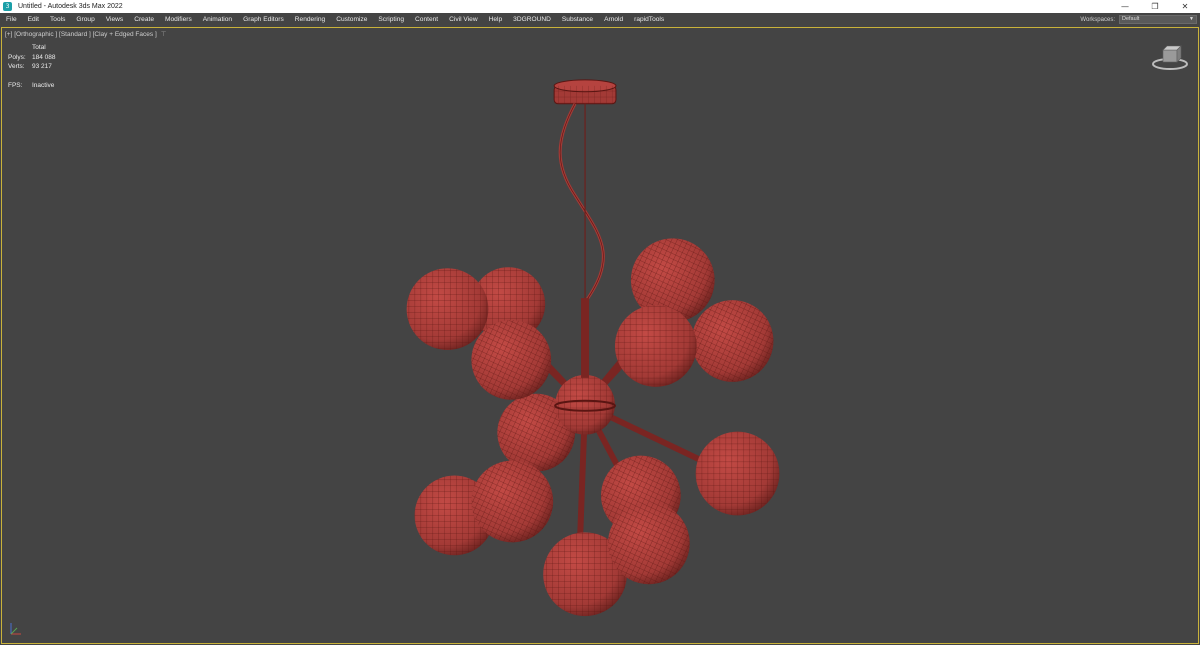 This screenshot has width=1200, height=645. What do you see at coordinates (1131, 19) in the screenshot?
I see `workspace-value: Default` at bounding box center [1131, 19].